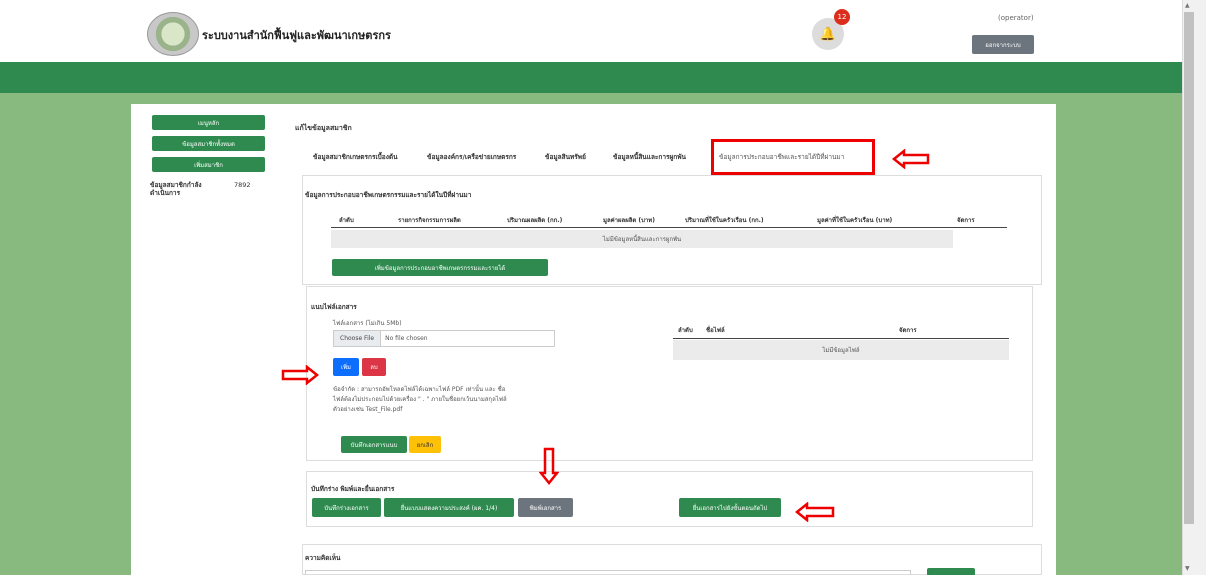 The height and width of the screenshot is (575, 1206). Describe the element at coordinates (242, 185) in the screenshot. I see `sidebar-stat-value: 7892` at that location.